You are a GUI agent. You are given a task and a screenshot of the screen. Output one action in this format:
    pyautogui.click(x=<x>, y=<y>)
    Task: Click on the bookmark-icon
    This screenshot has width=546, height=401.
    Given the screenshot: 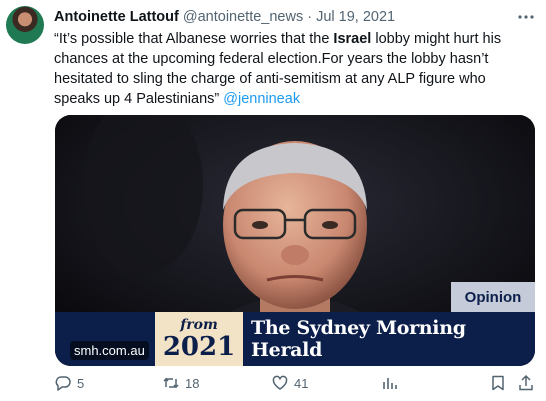 What is the action you would take?
    pyautogui.click(x=498, y=383)
    